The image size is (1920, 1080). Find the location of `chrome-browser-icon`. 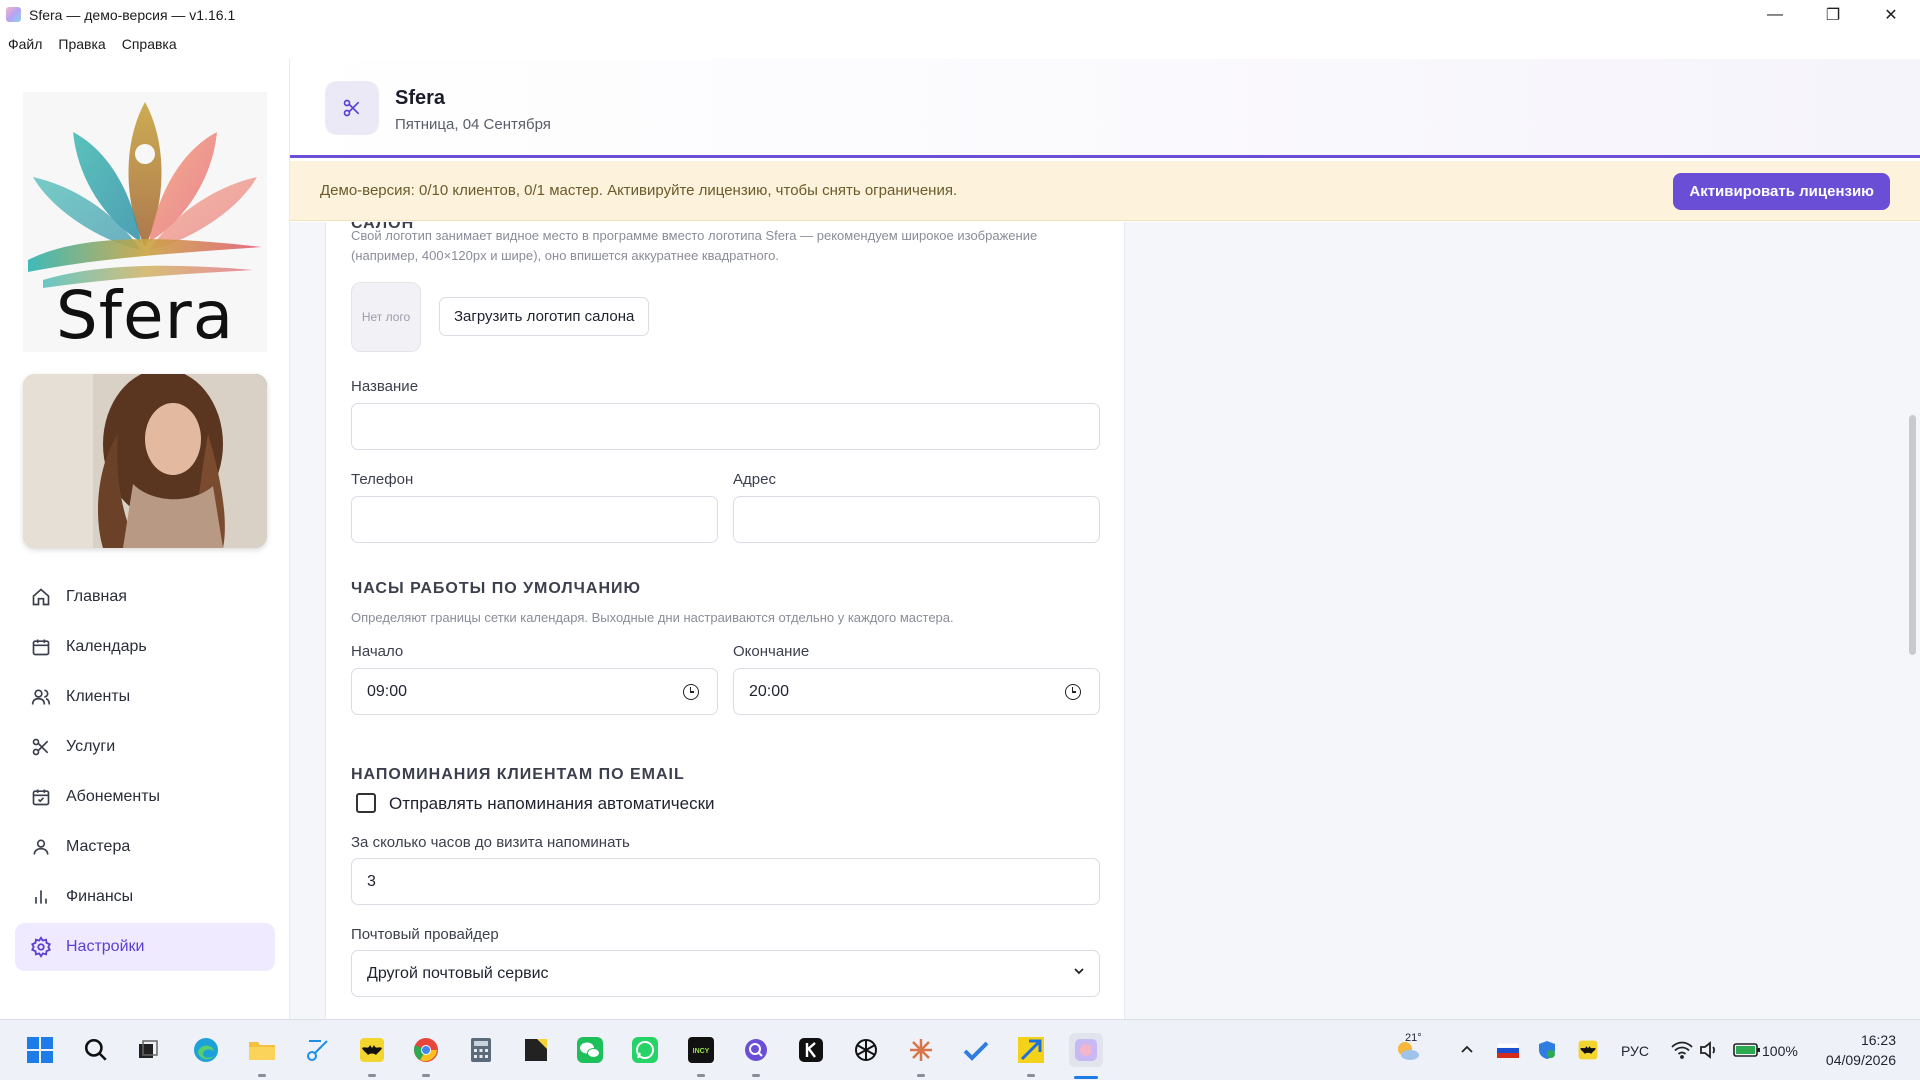

chrome-browser-icon is located at coordinates (426, 1050).